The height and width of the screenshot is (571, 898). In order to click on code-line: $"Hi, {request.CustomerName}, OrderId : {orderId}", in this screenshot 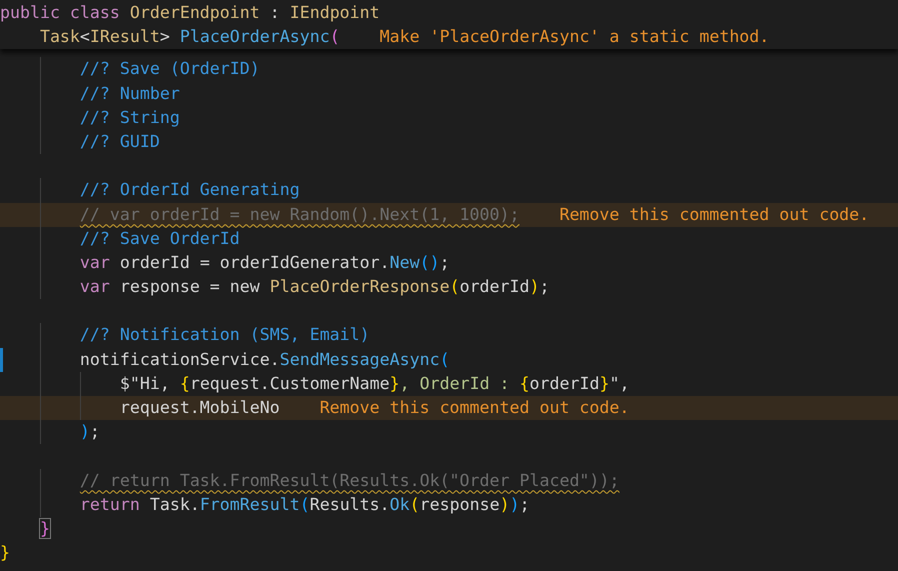, I will do `click(375, 383)`.